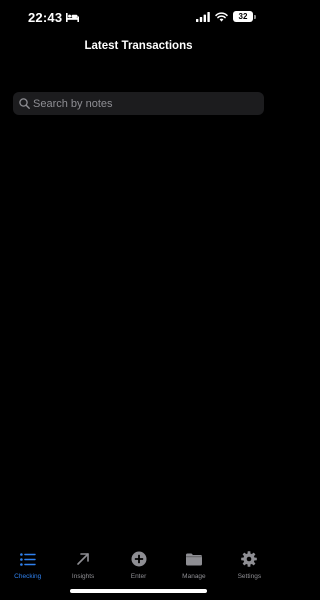 The width and height of the screenshot is (320, 600). What do you see at coordinates (28, 576) in the screenshot?
I see `tab-label: Checking` at bounding box center [28, 576].